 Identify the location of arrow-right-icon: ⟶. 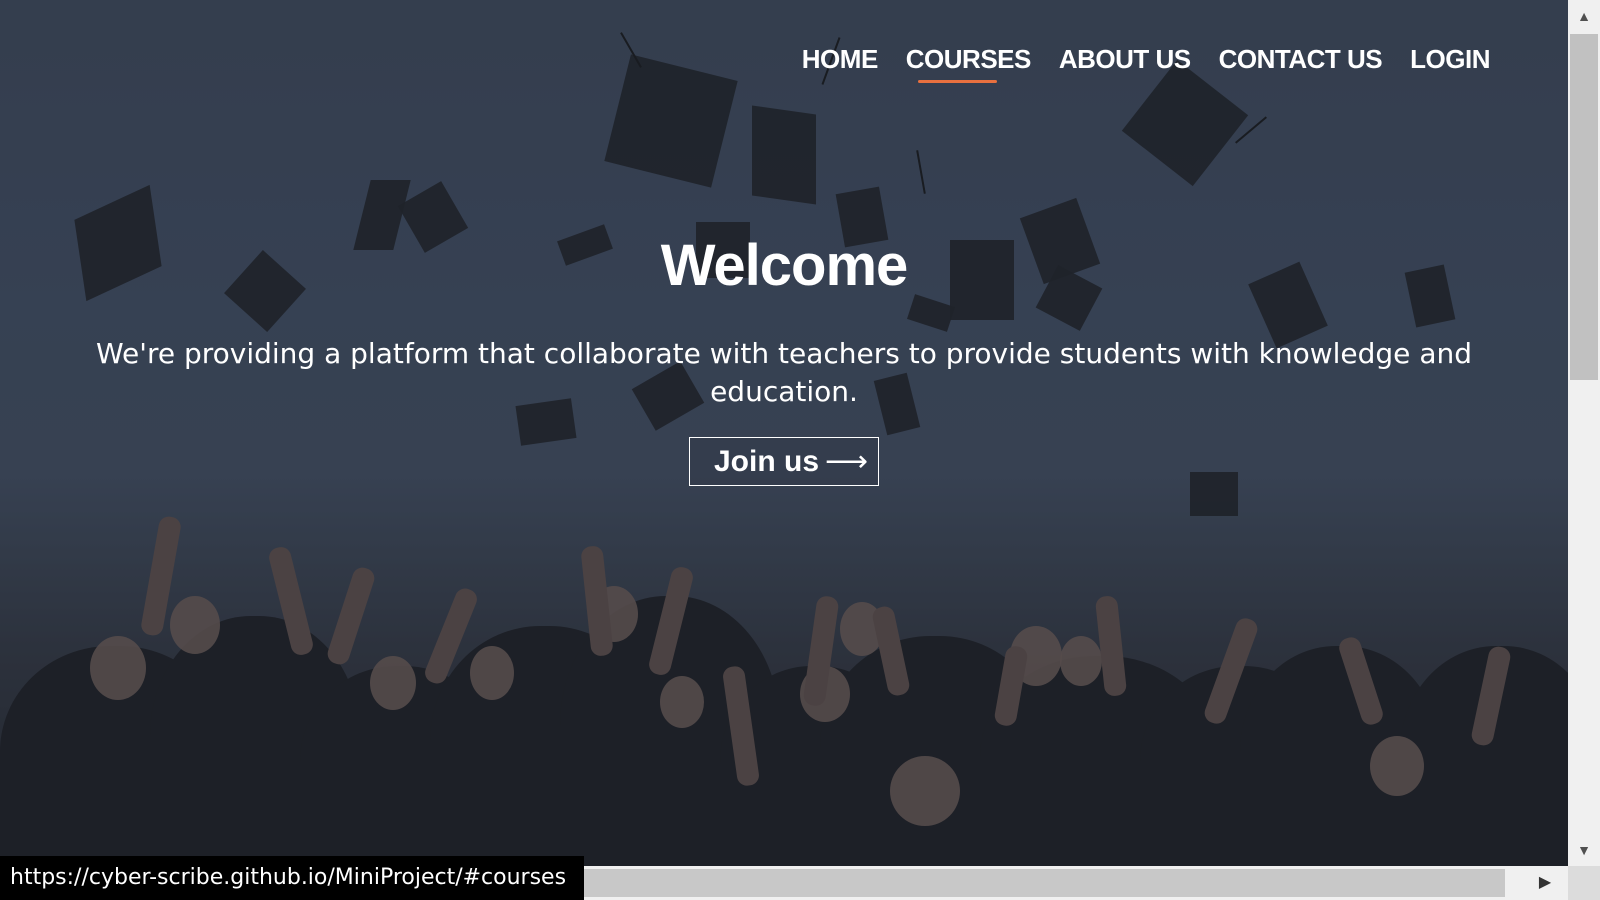
(847, 461).